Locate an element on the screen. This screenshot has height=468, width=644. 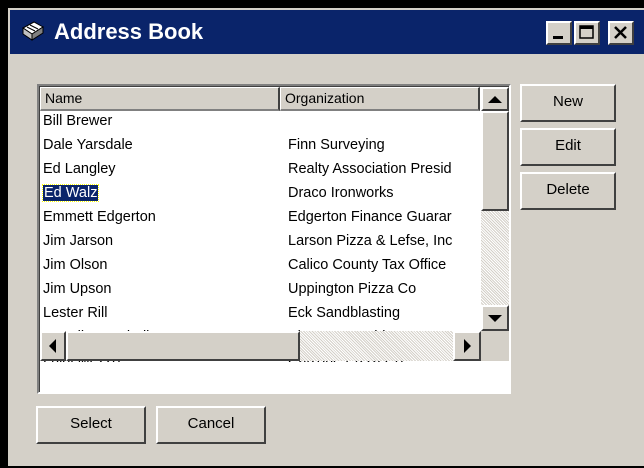
scroll-up-button is located at coordinates (495, 99).